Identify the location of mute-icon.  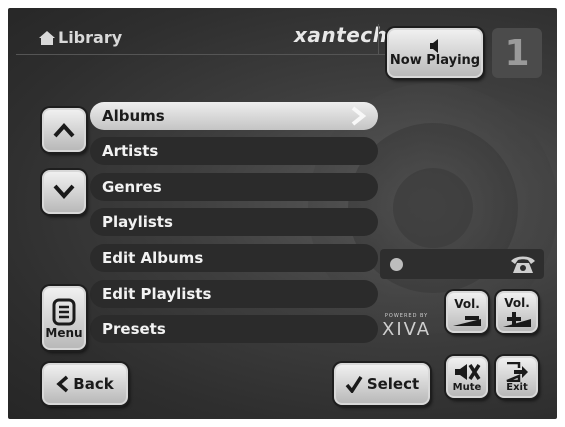
(468, 371).